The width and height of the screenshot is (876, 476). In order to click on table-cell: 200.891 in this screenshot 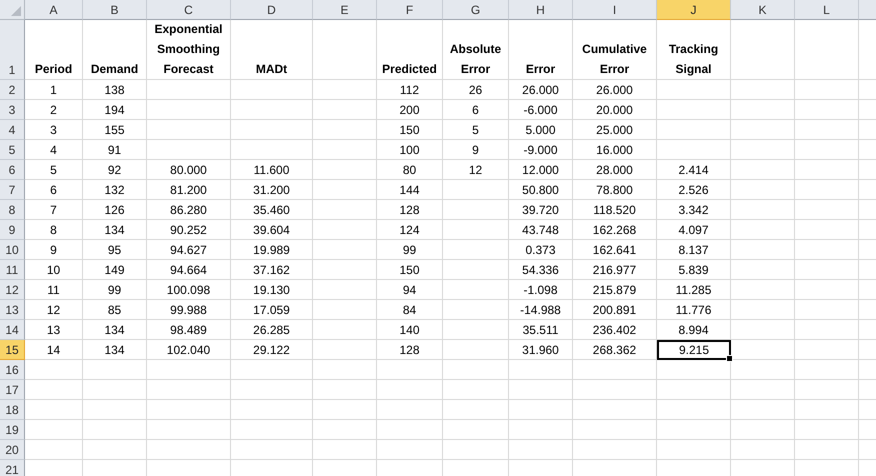, I will do `click(615, 310)`.